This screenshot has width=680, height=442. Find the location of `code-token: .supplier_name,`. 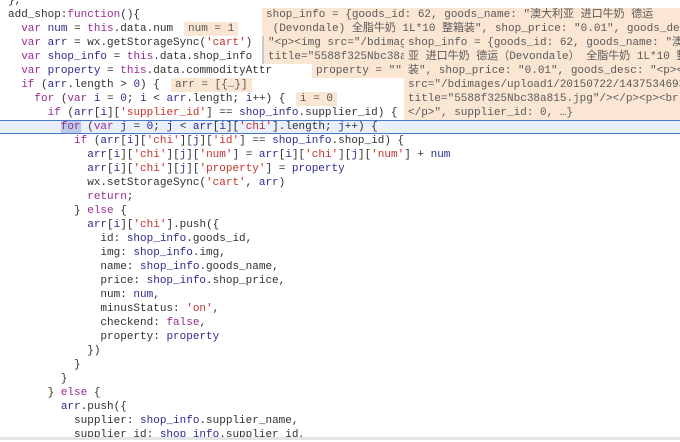

code-token: .supplier_name, is located at coordinates (249, 421).